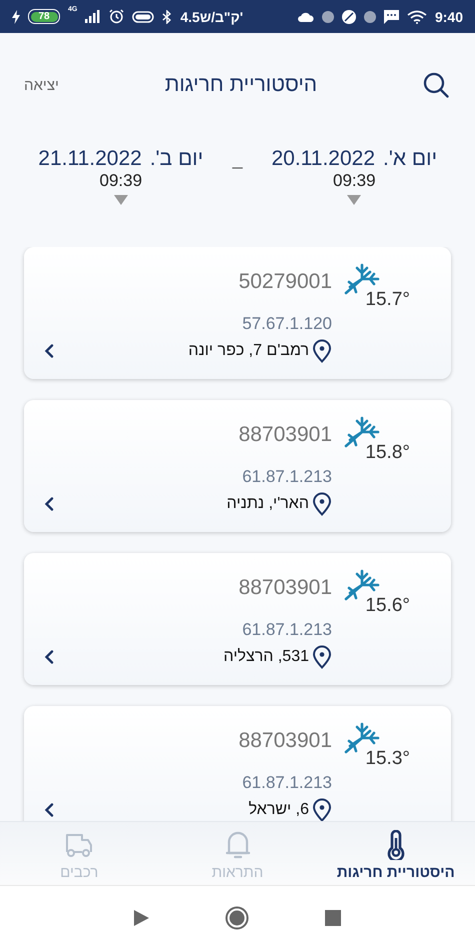 This screenshot has width=475, height=950. Describe the element at coordinates (387, 300) in the screenshot. I see `temperature: 15.7°` at that location.